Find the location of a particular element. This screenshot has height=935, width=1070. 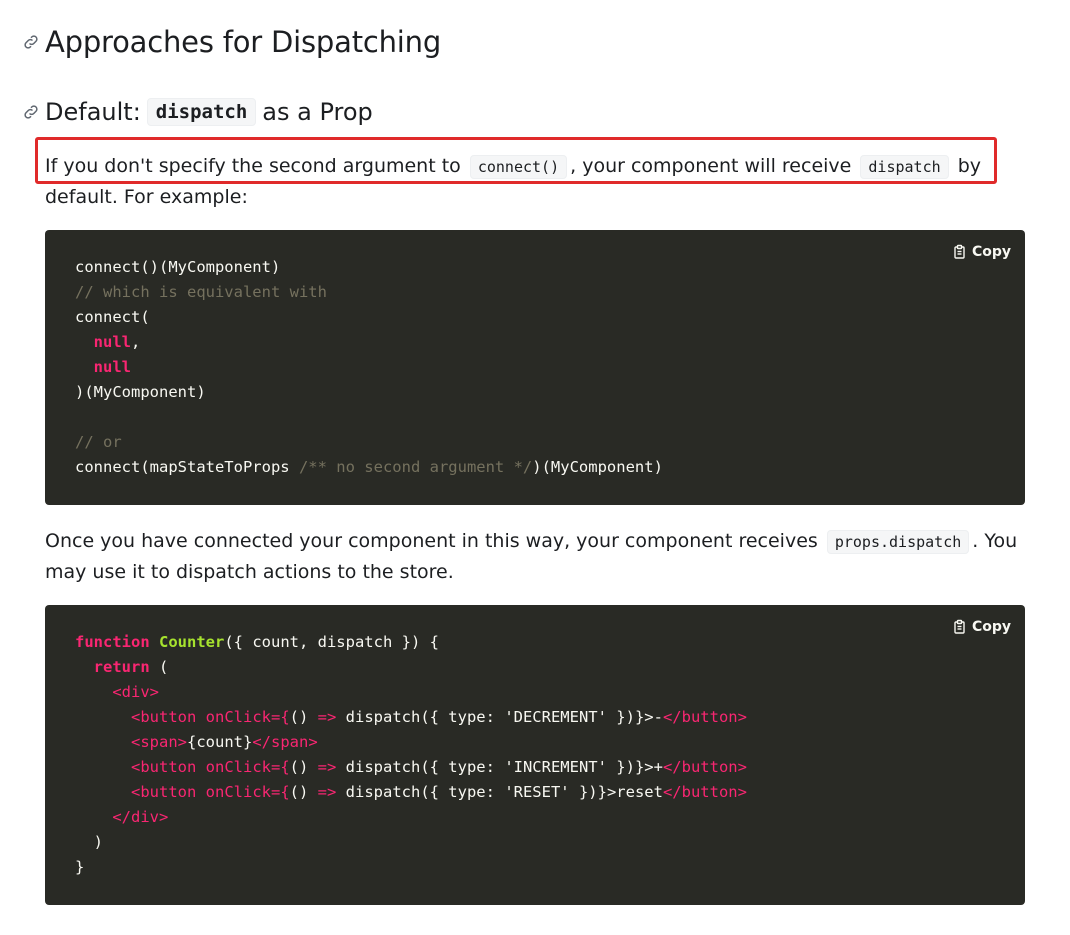

code-line: return ( is located at coordinates (550, 667).